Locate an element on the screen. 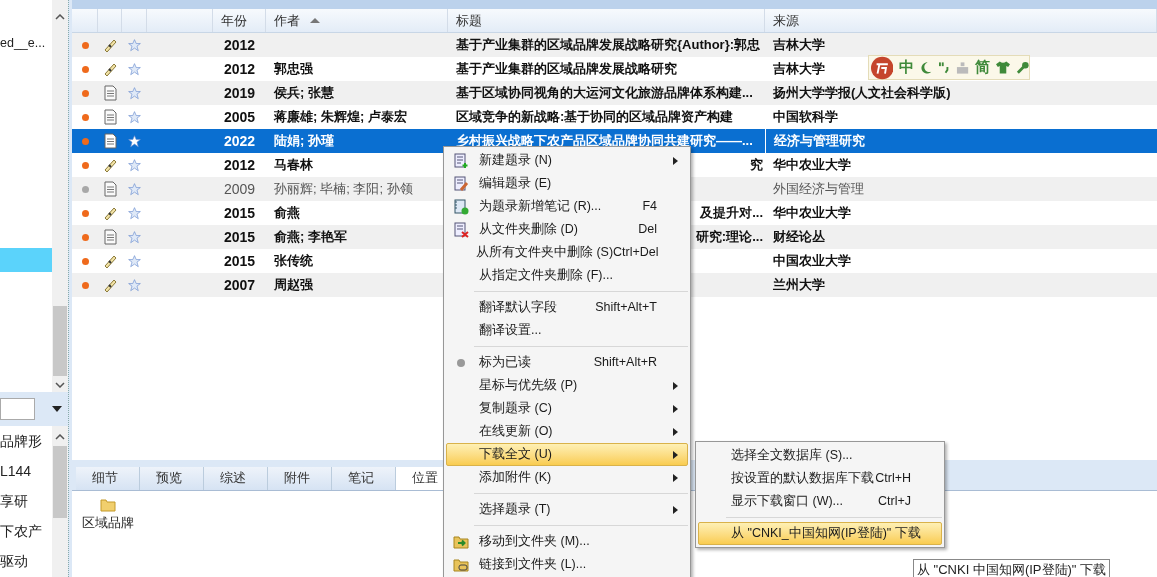 This screenshot has height=577, width=1157. menu-item-label: 从所有文件夹中删除 (S) is located at coordinates (544, 253).